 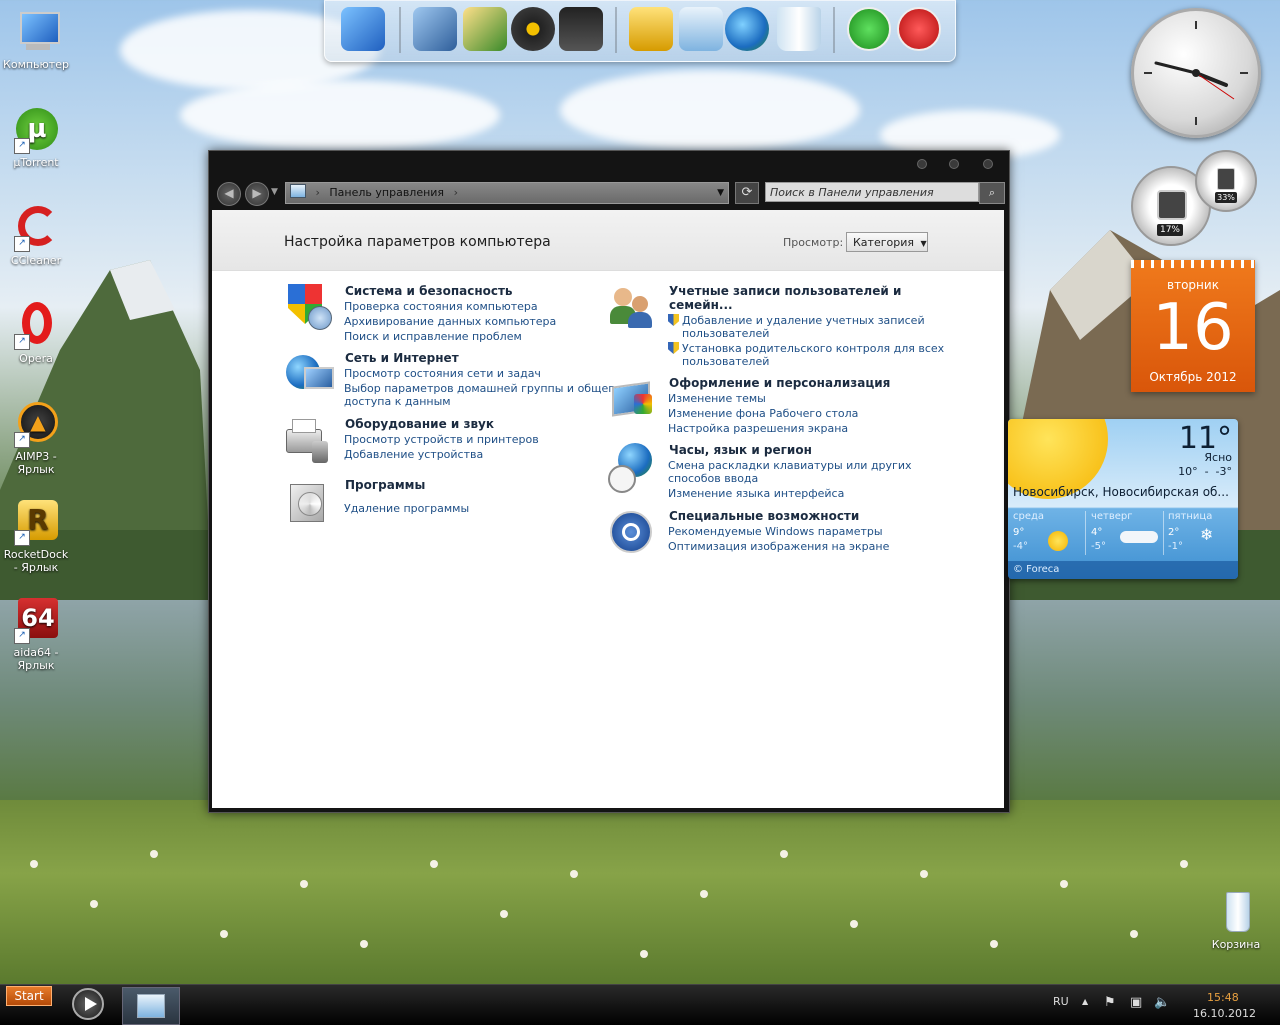 What do you see at coordinates (1226, 181) in the screenshot?
I see `ram-meter-gadget: 33%` at bounding box center [1226, 181].